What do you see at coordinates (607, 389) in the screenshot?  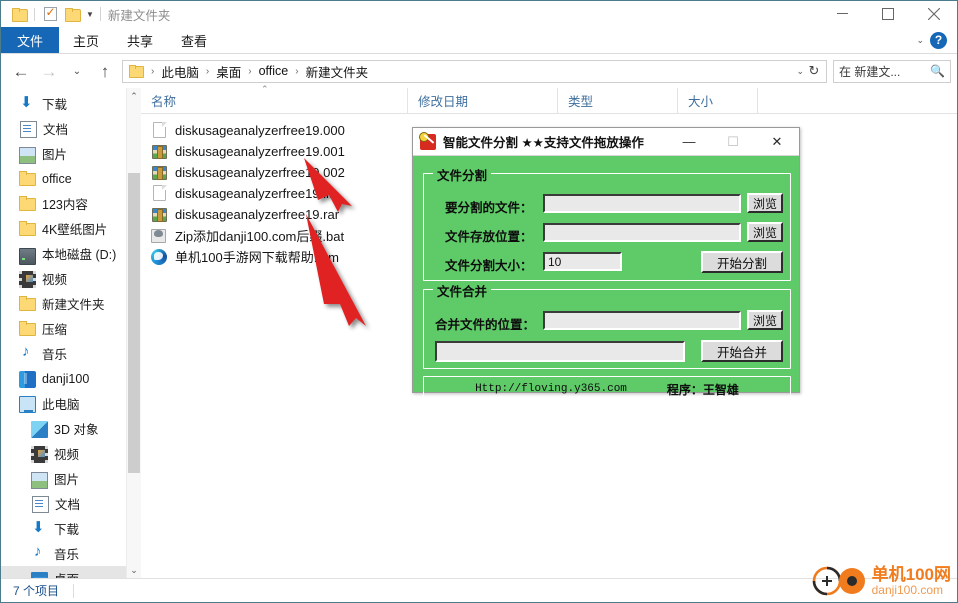 I see `footer-content: Http://floving.y365.com 程序：王智雄` at bounding box center [607, 389].